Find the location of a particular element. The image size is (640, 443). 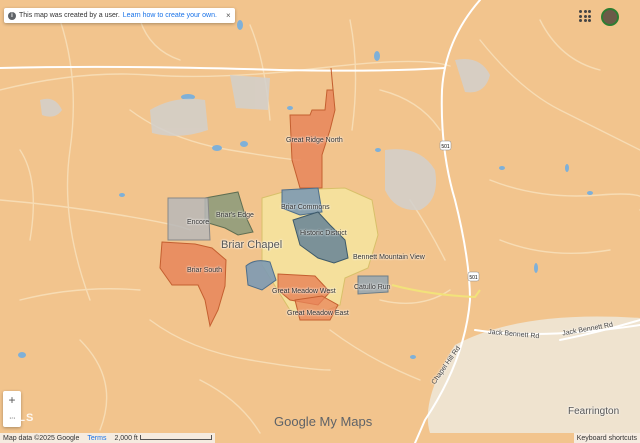

label-catullo-run: Catullo Run is located at coordinates (372, 287).